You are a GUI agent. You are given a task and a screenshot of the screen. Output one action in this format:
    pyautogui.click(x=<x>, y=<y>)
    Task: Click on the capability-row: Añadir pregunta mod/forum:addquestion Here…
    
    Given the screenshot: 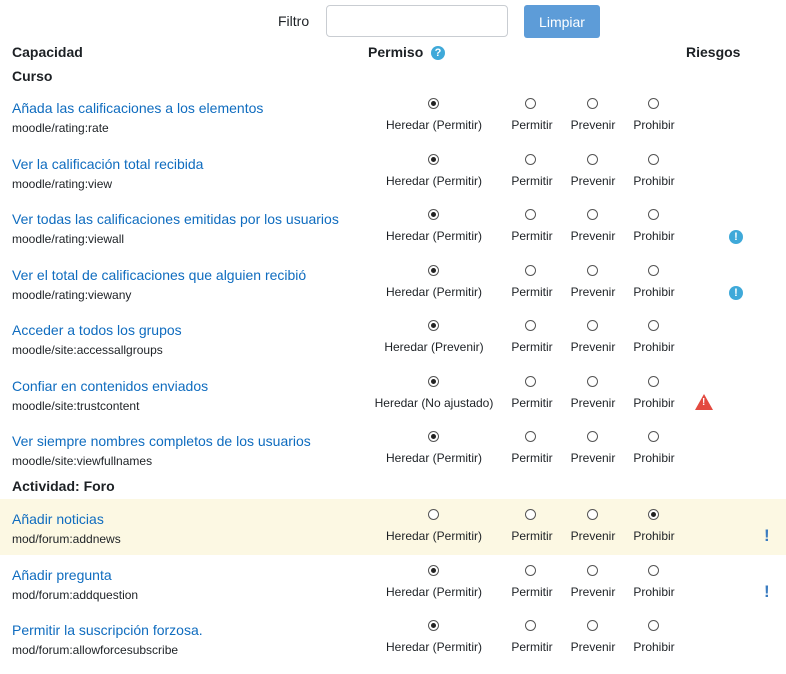 What is the action you would take?
    pyautogui.click(x=393, y=591)
    